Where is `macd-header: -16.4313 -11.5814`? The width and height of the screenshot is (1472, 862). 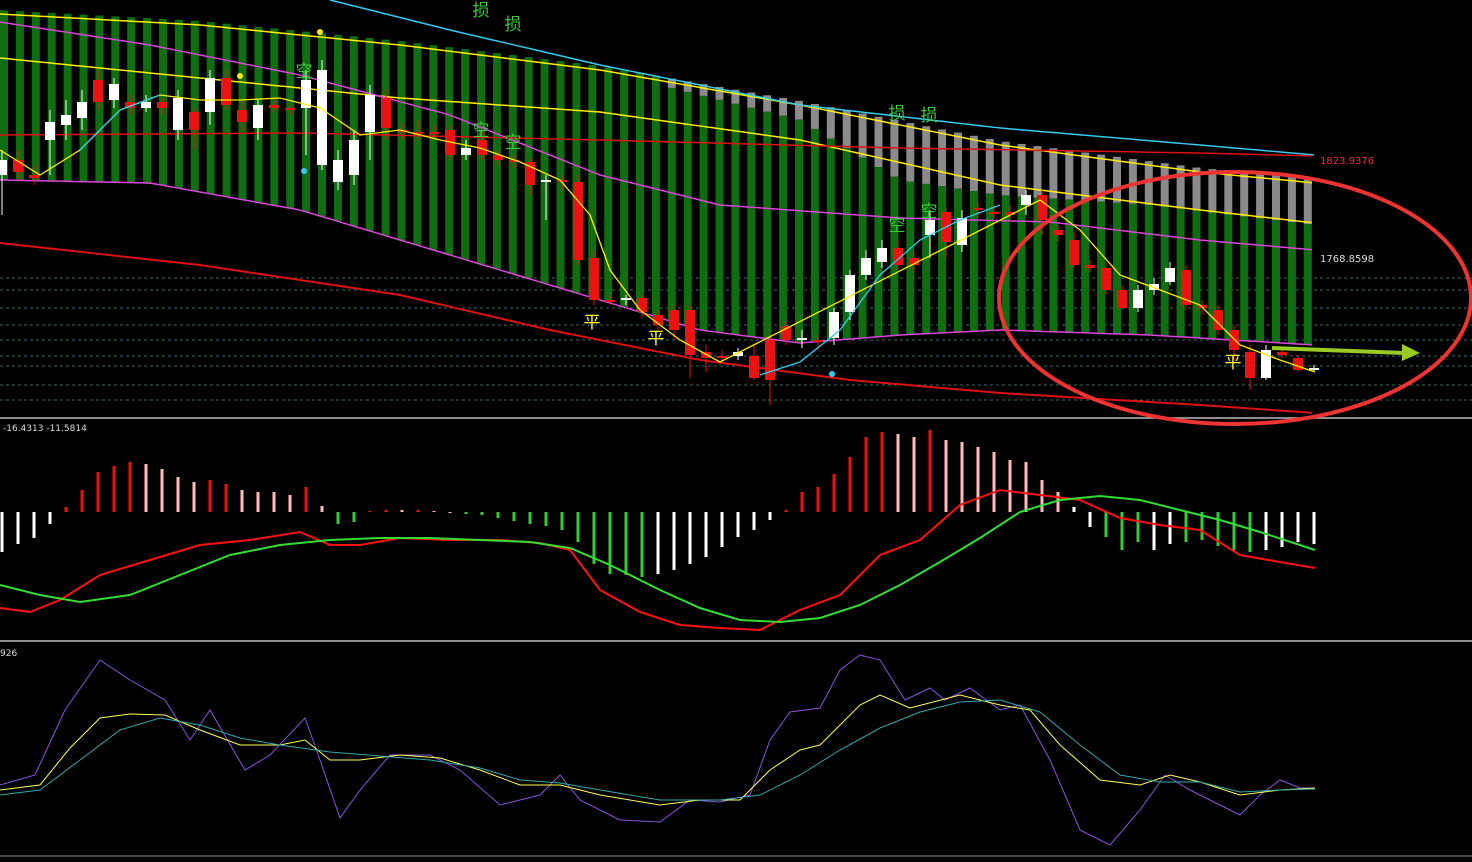
macd-header: -16.4313 -11.5814 is located at coordinates (45, 429).